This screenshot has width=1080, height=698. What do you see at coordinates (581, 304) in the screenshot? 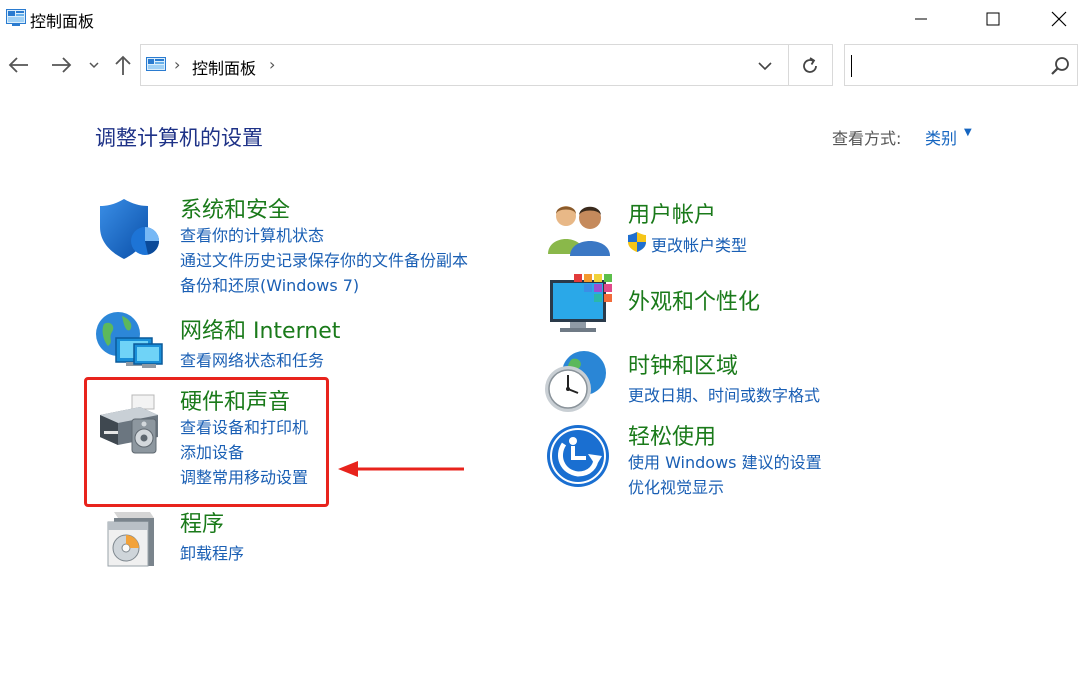
I see `display-palette-icon` at bounding box center [581, 304].